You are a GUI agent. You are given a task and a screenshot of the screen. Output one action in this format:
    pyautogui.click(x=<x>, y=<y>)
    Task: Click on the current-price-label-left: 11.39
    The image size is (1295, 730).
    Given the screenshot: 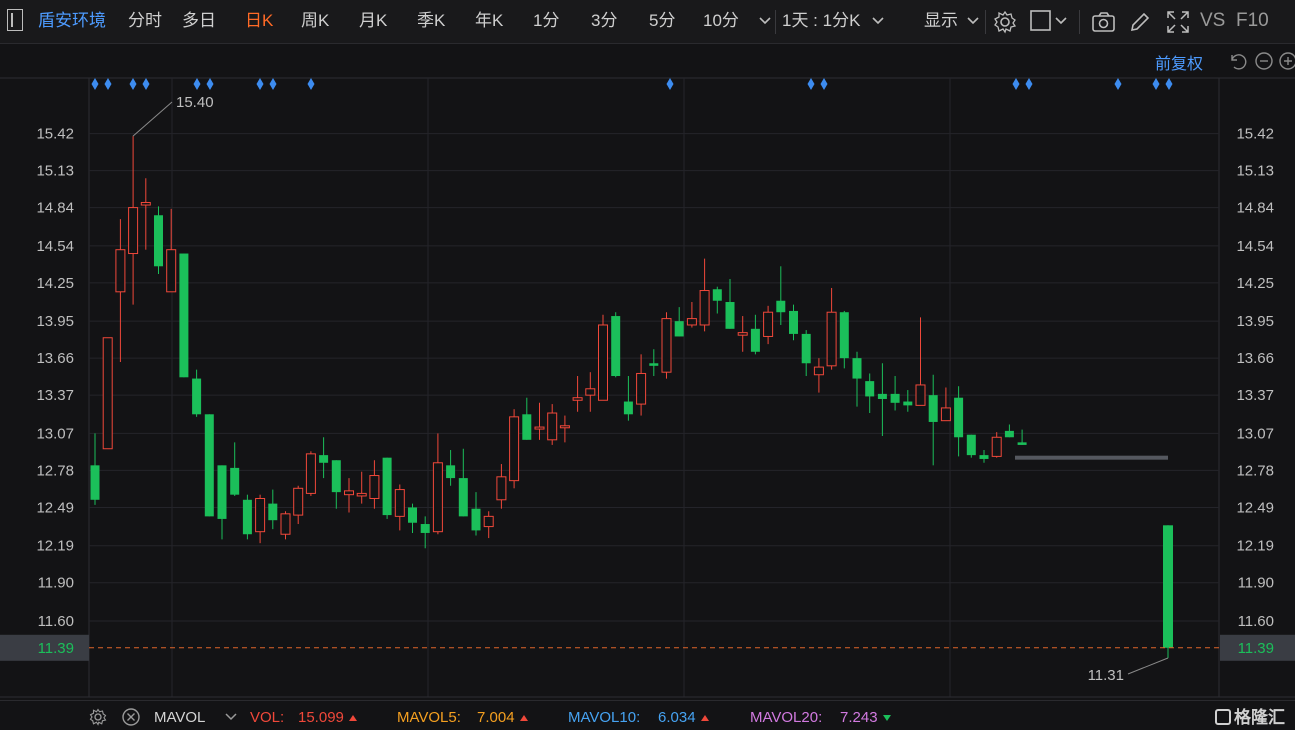 What is the action you would take?
    pyautogui.click(x=56, y=648)
    